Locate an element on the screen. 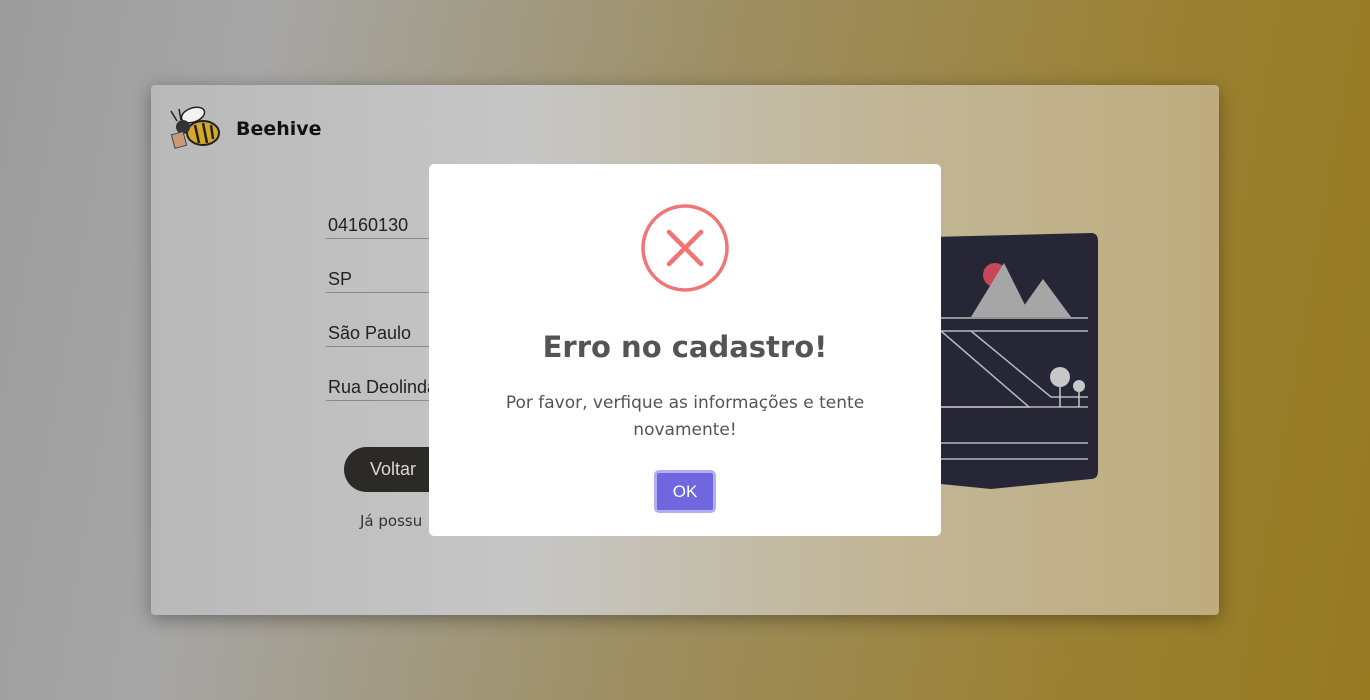 This screenshot has width=1370, height=700. ok-button: OK is located at coordinates (685, 491).